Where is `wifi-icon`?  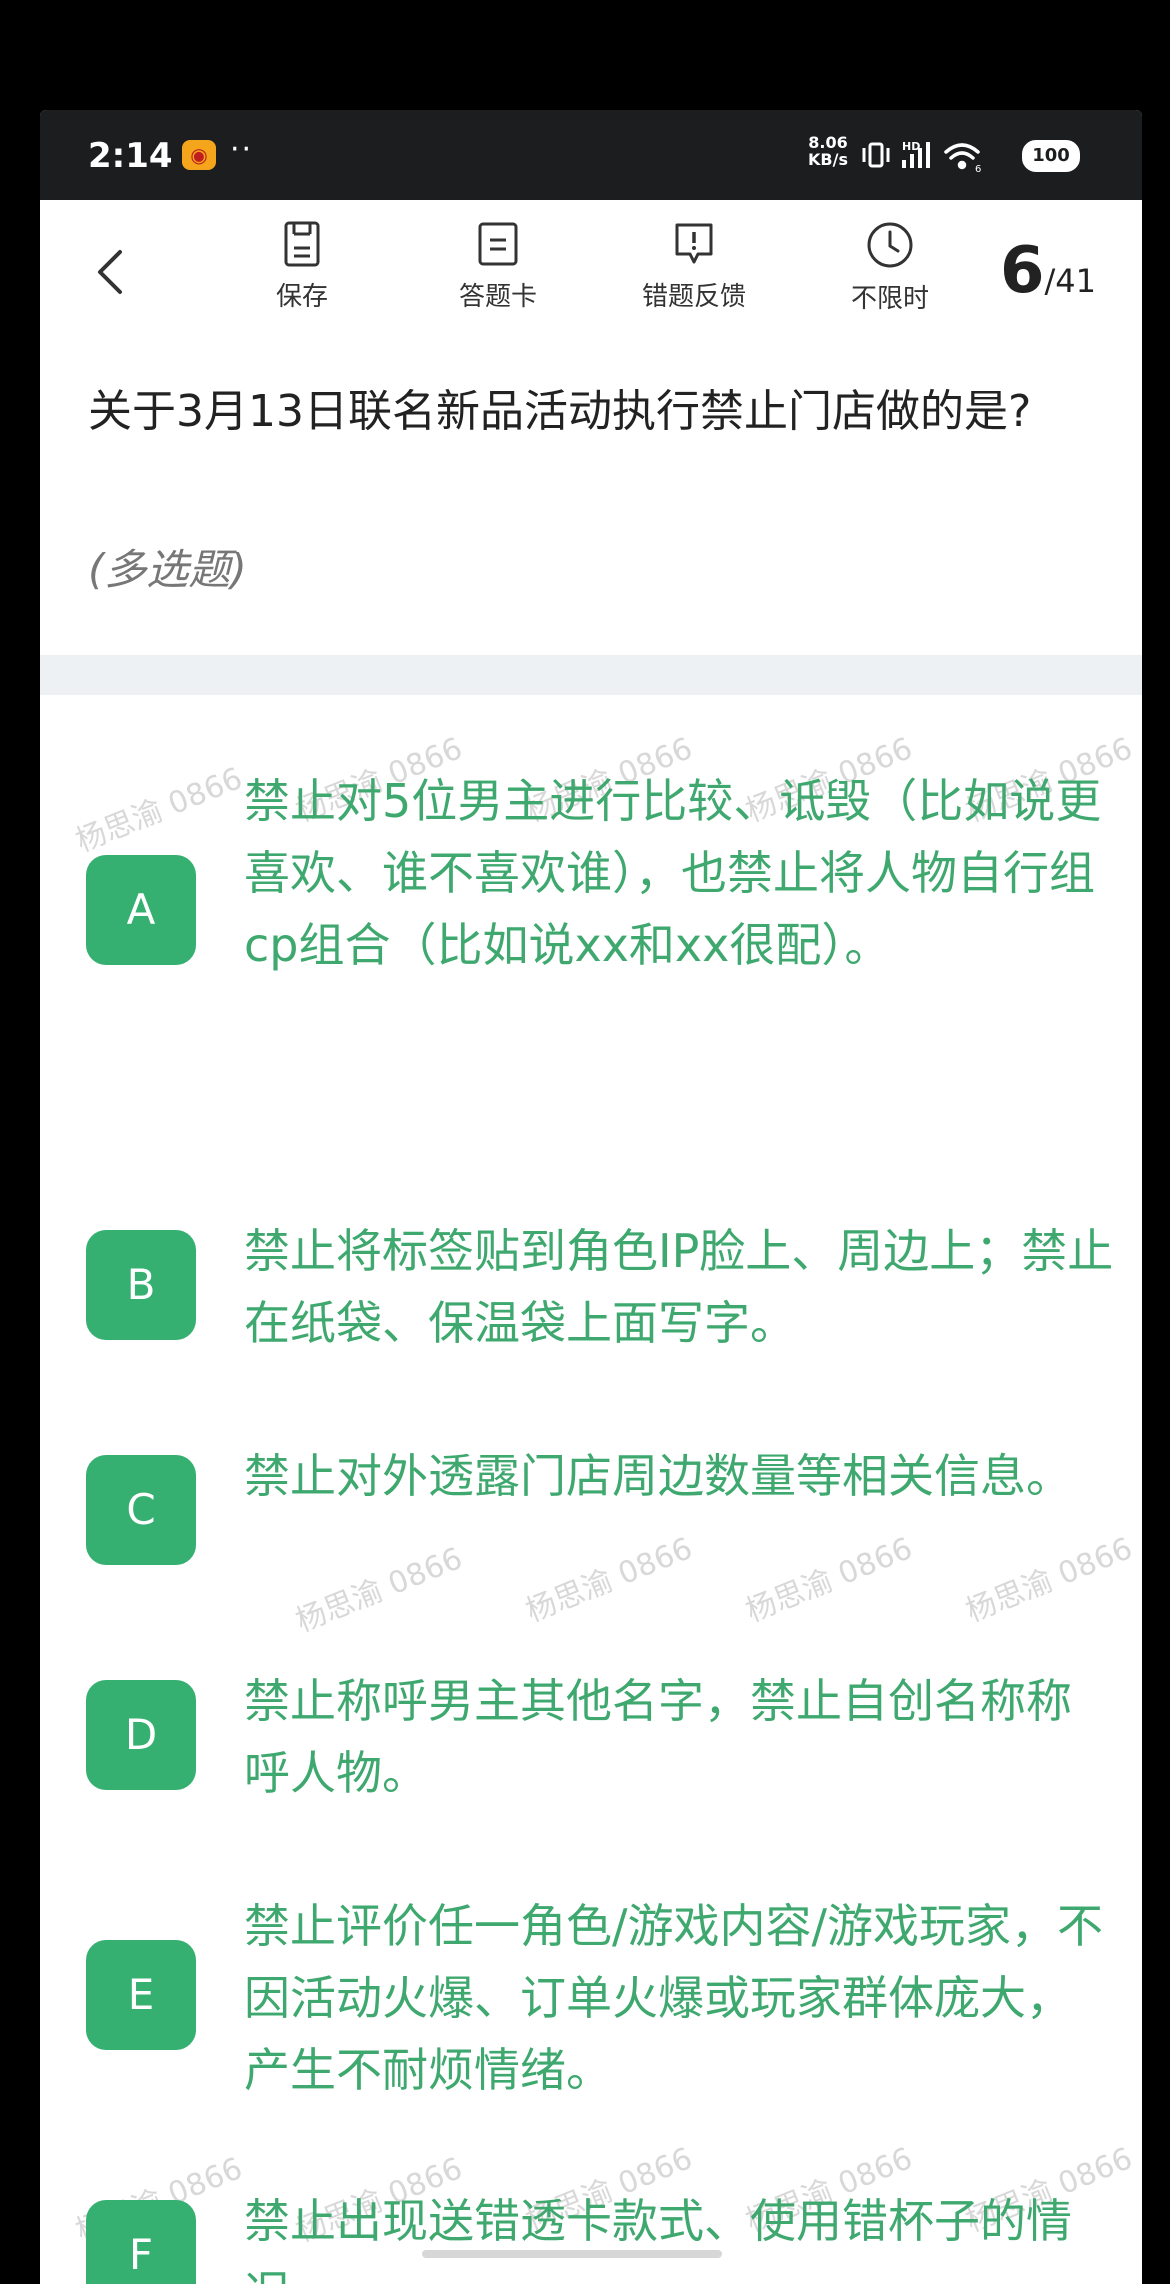 wifi-icon is located at coordinates (962, 156).